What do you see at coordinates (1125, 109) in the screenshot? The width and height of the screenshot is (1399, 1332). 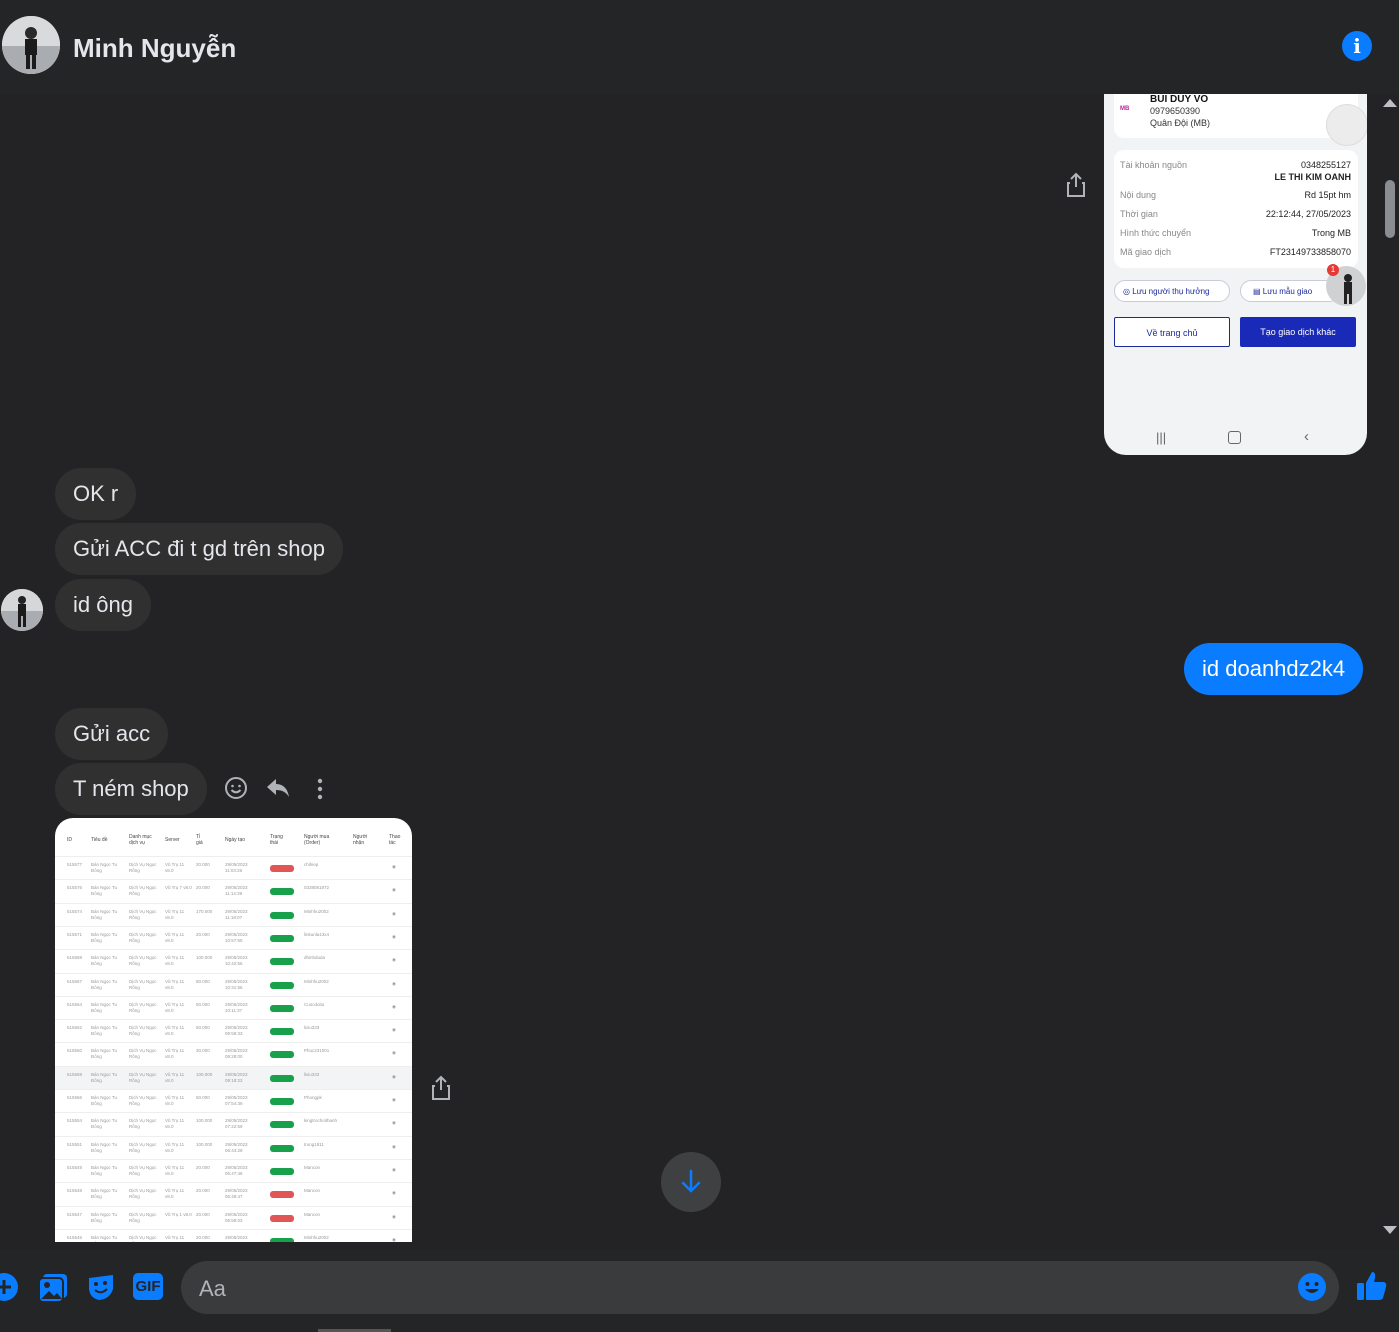 I see `mb-logo: MB` at bounding box center [1125, 109].